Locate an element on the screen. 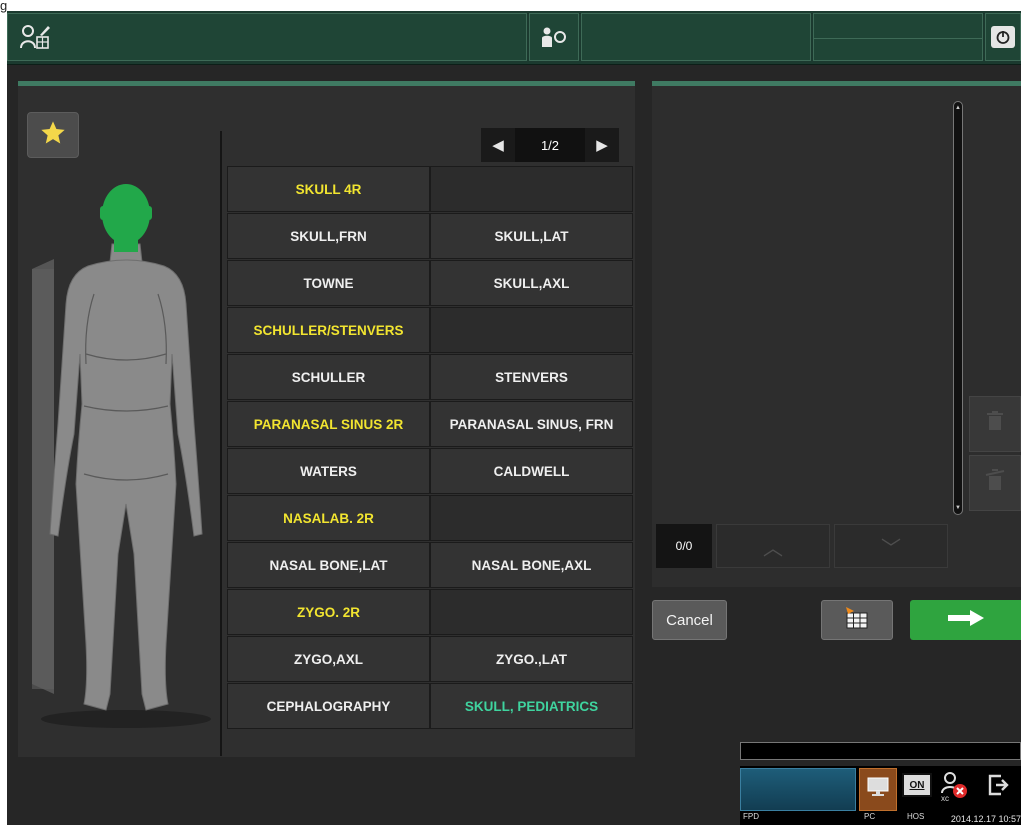 The height and width of the screenshot is (825, 1021). exam-button: STENVERS is located at coordinates (531, 377).